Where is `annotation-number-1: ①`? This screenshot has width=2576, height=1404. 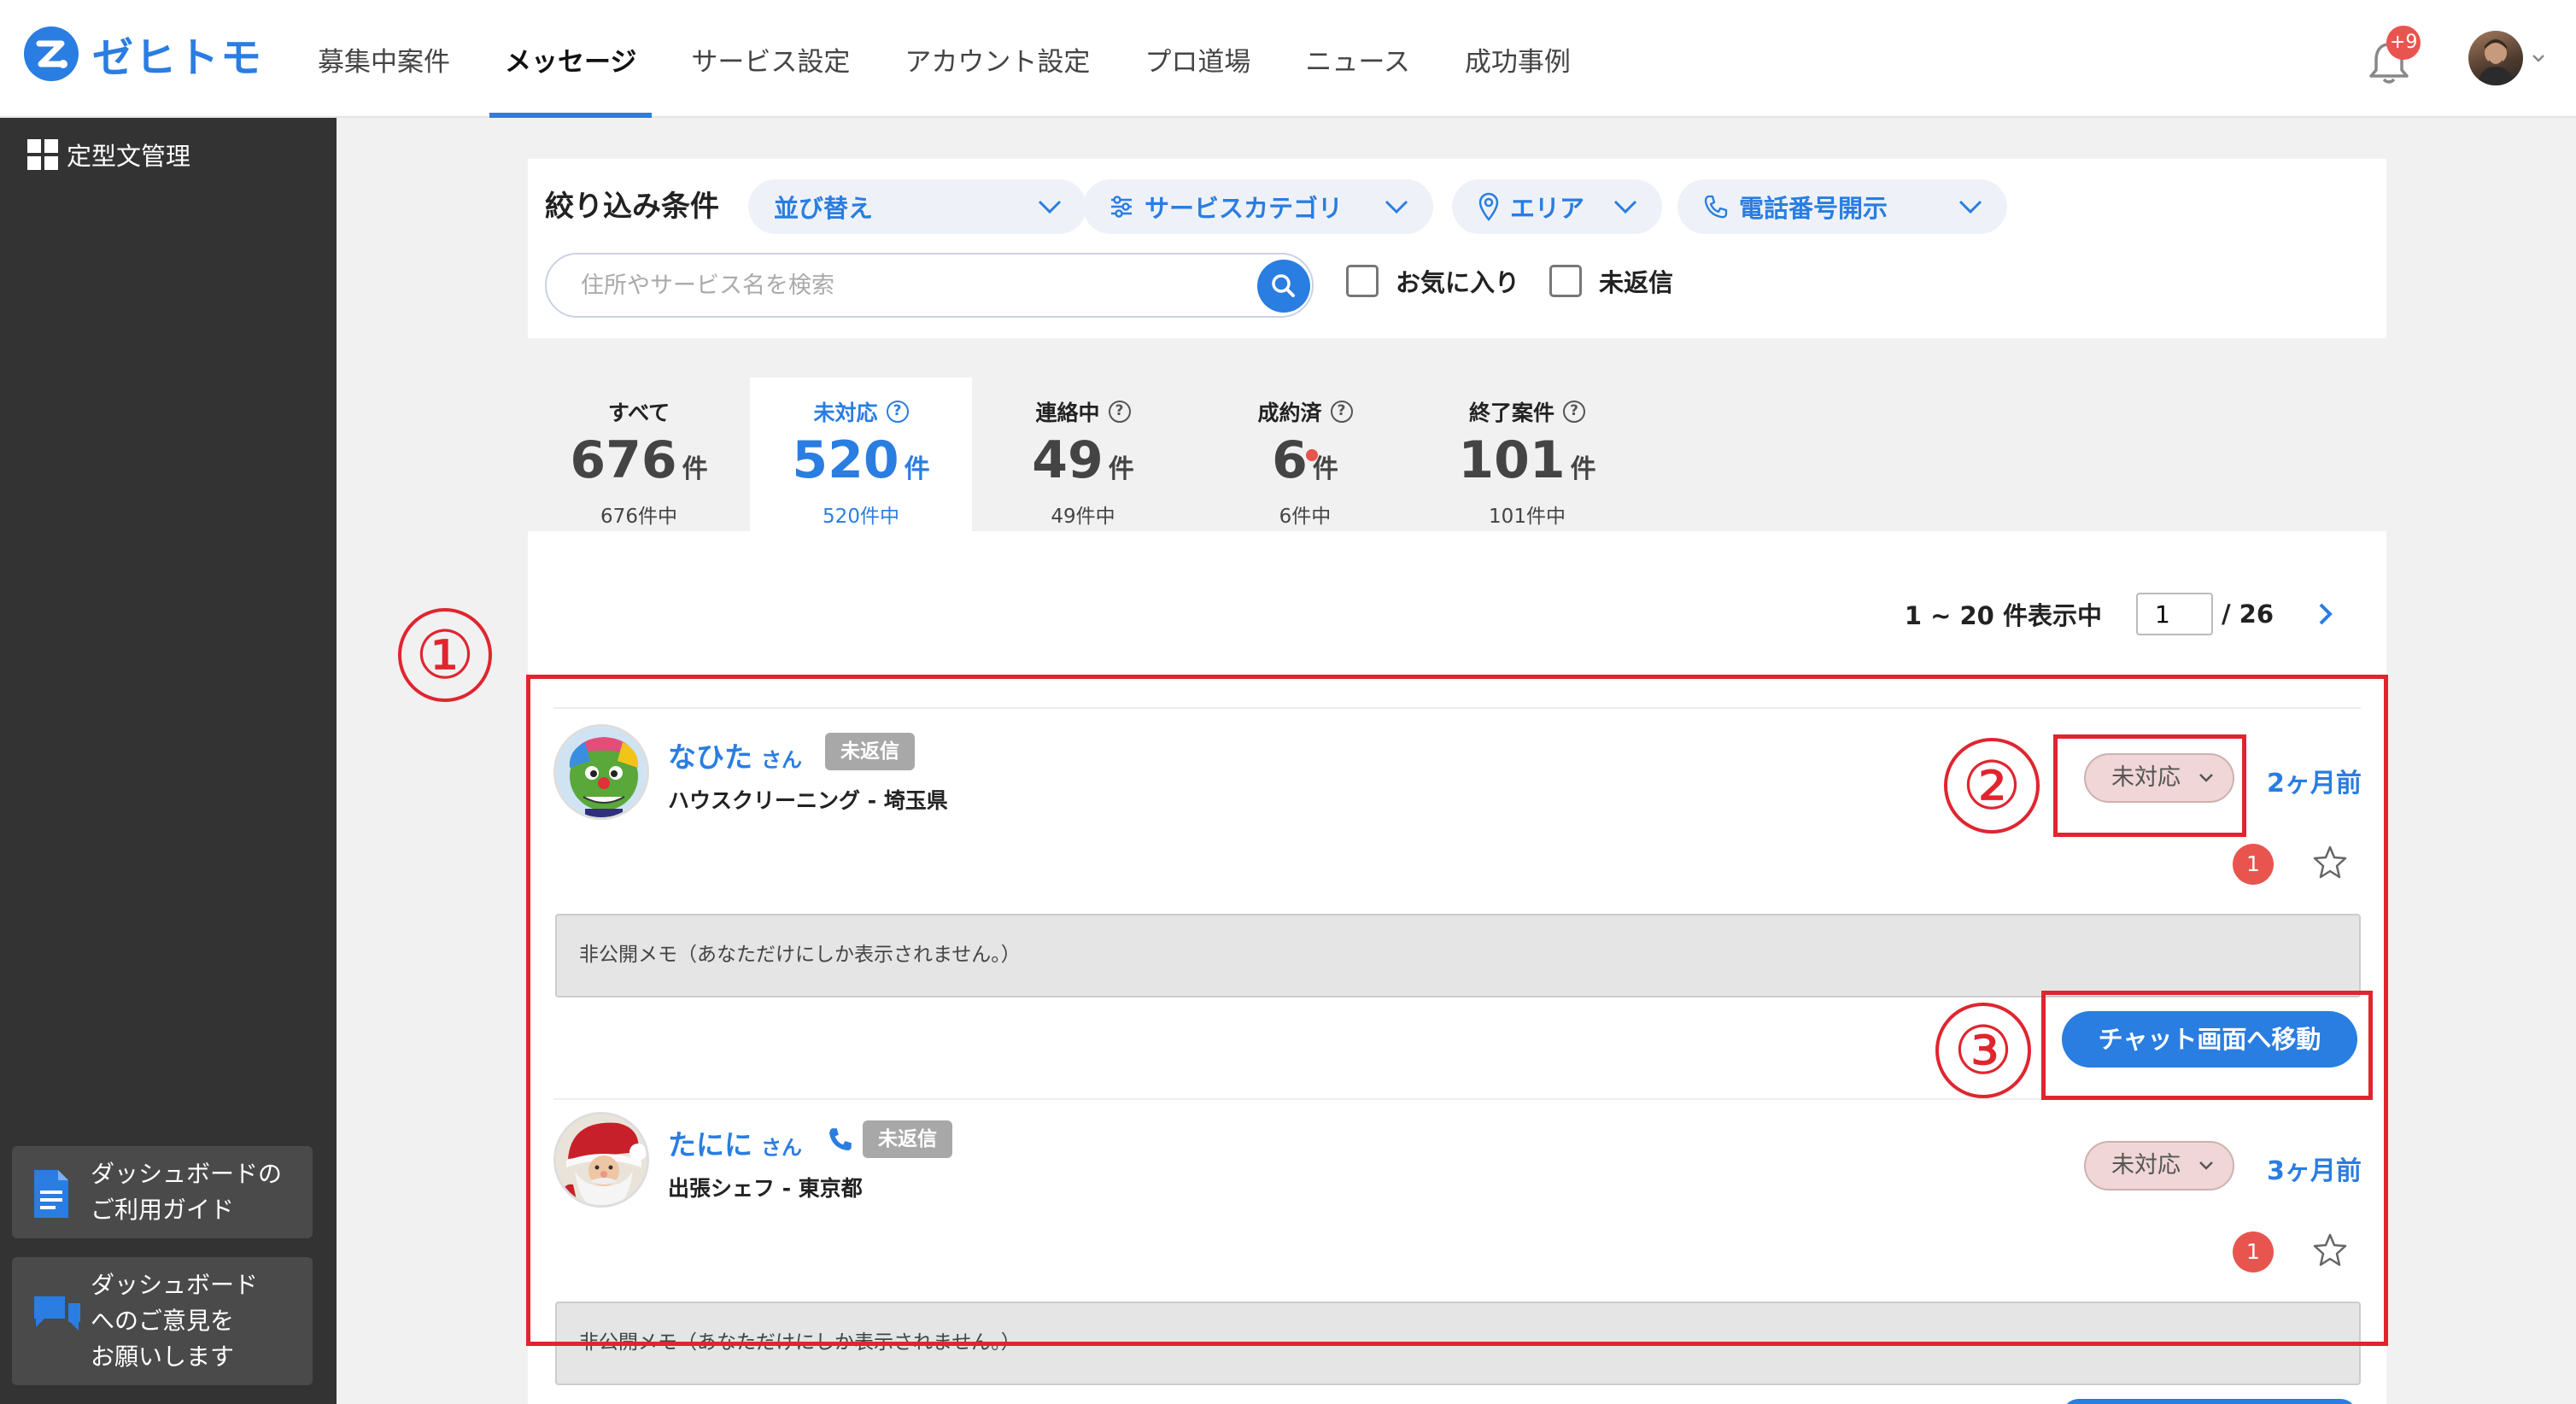 annotation-number-1: ① is located at coordinates (445, 655).